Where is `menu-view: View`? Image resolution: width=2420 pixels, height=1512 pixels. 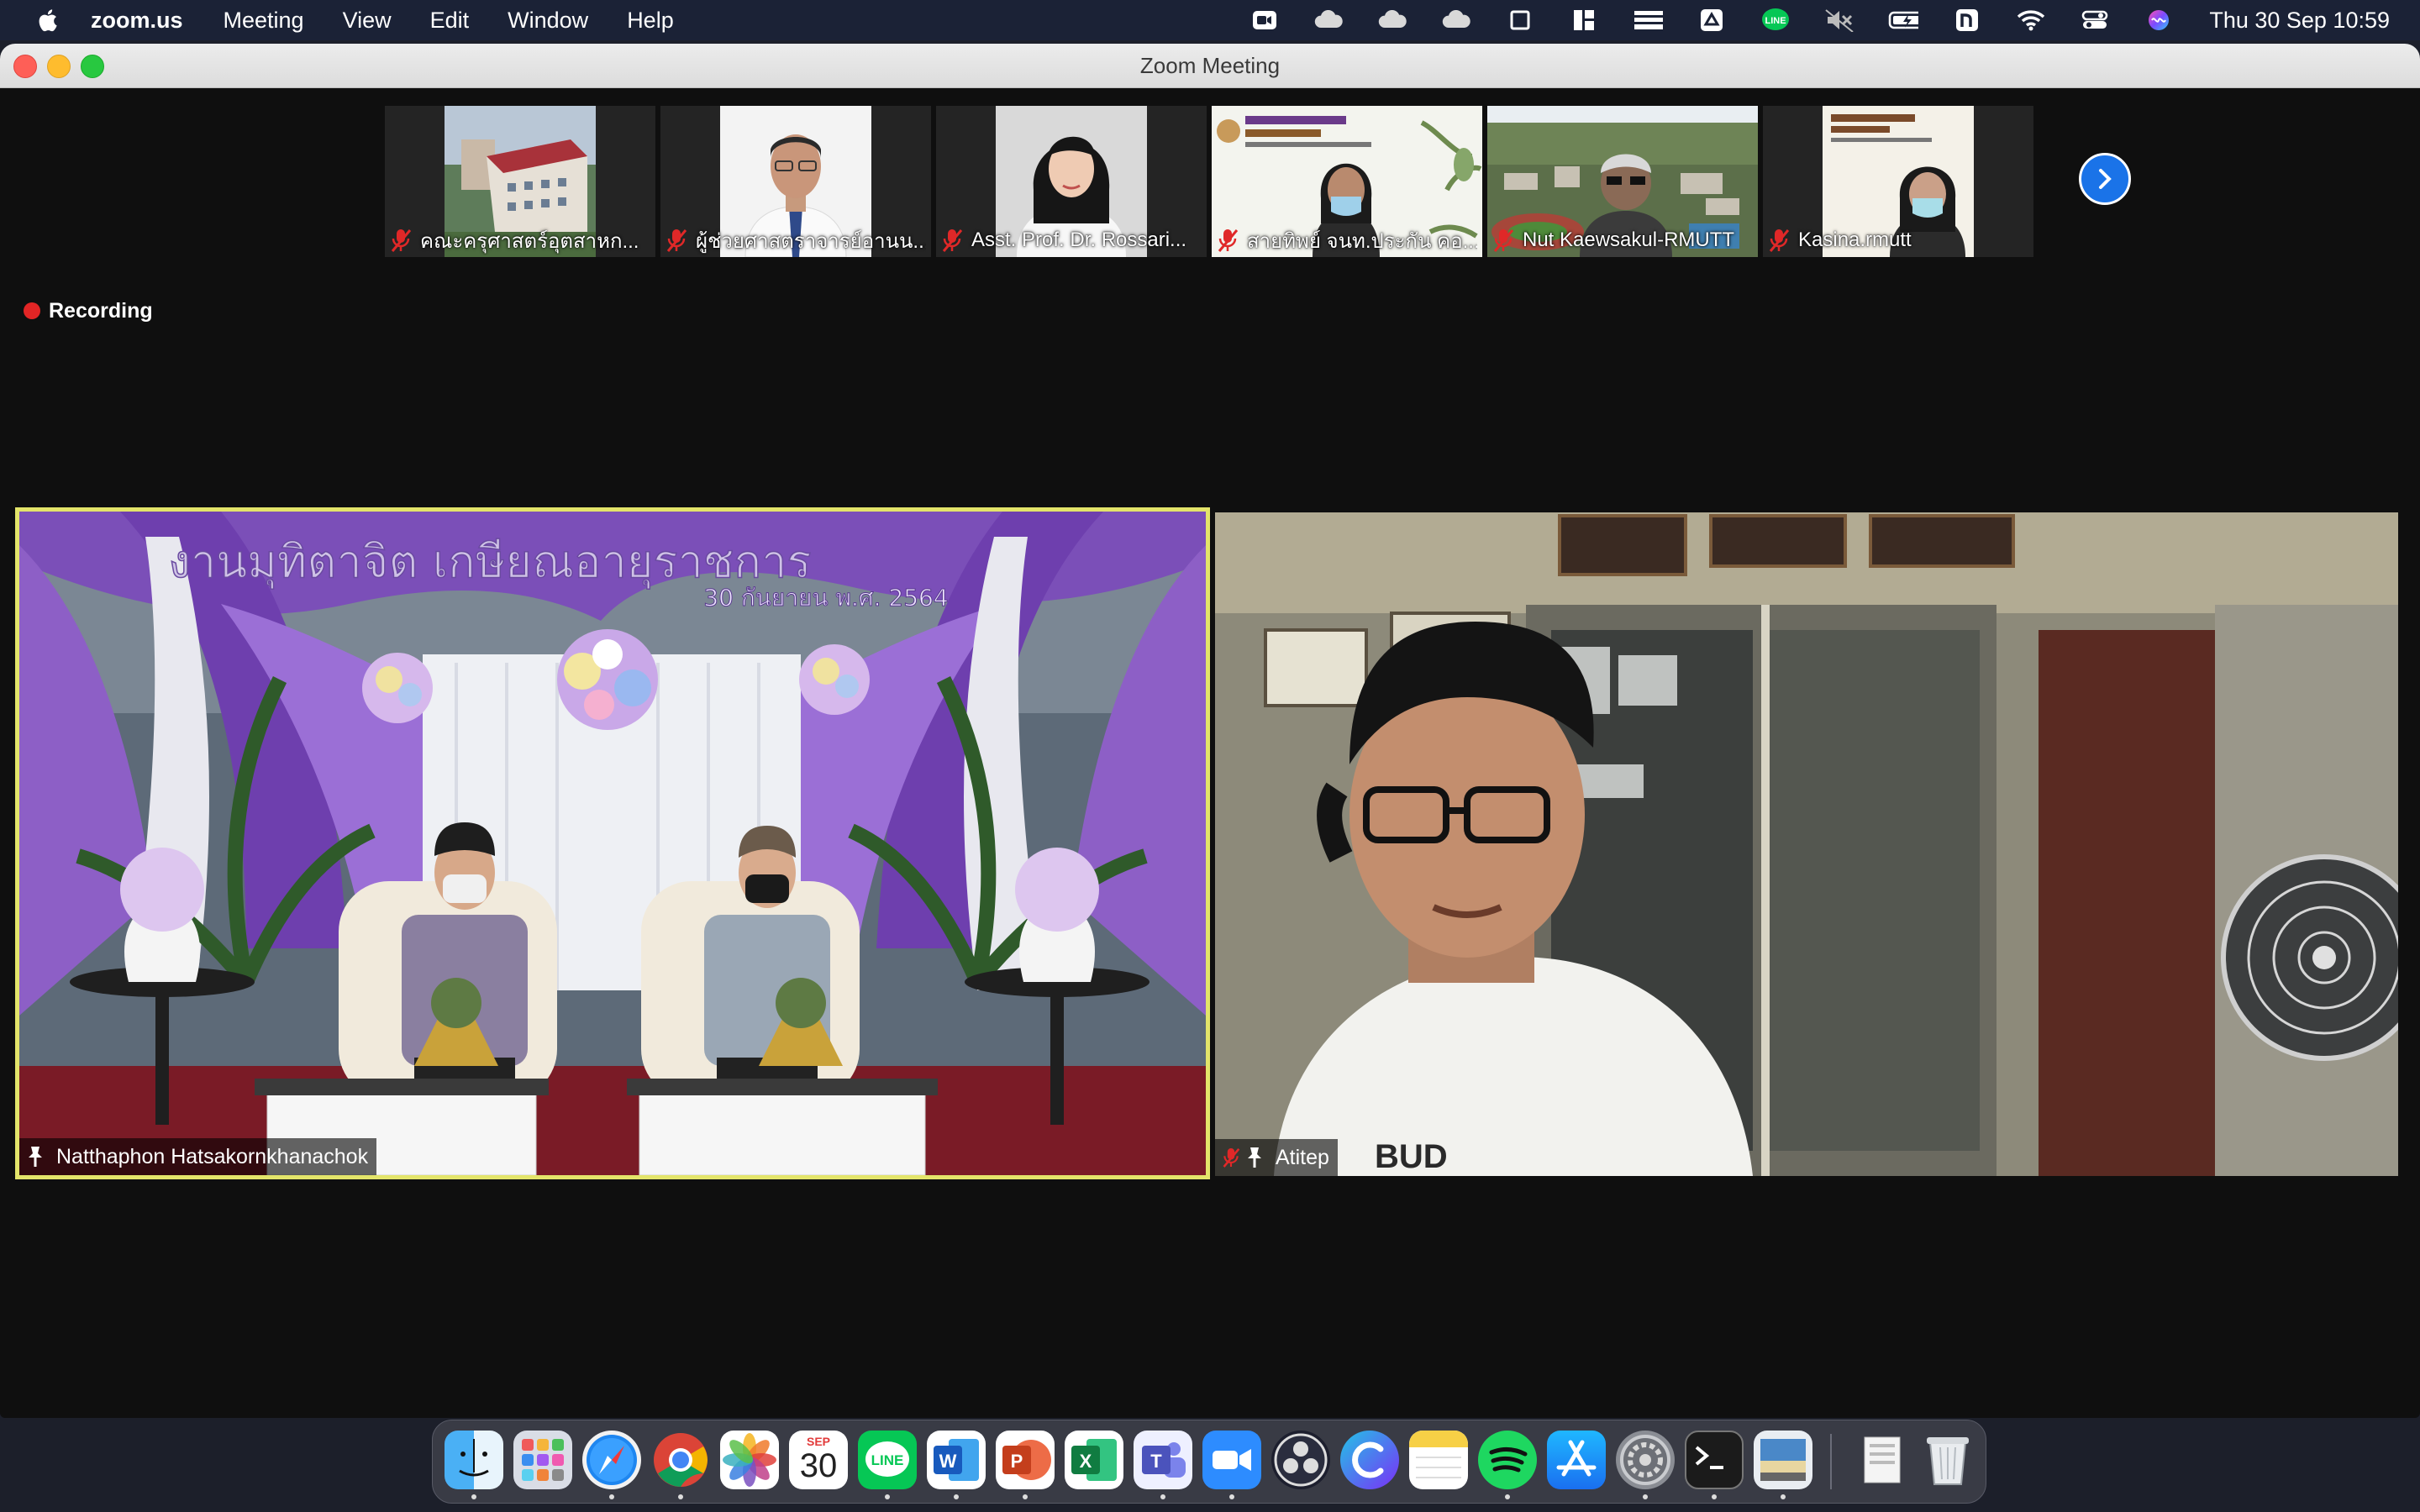
menu-view: View is located at coordinates (367, 21).